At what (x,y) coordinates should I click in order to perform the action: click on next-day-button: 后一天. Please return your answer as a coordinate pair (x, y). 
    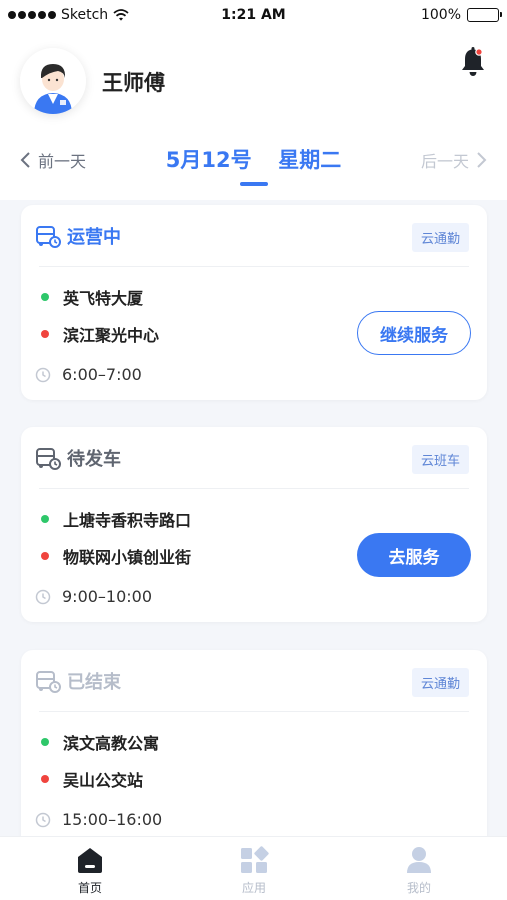
    Looking at the image, I should click on (454, 160).